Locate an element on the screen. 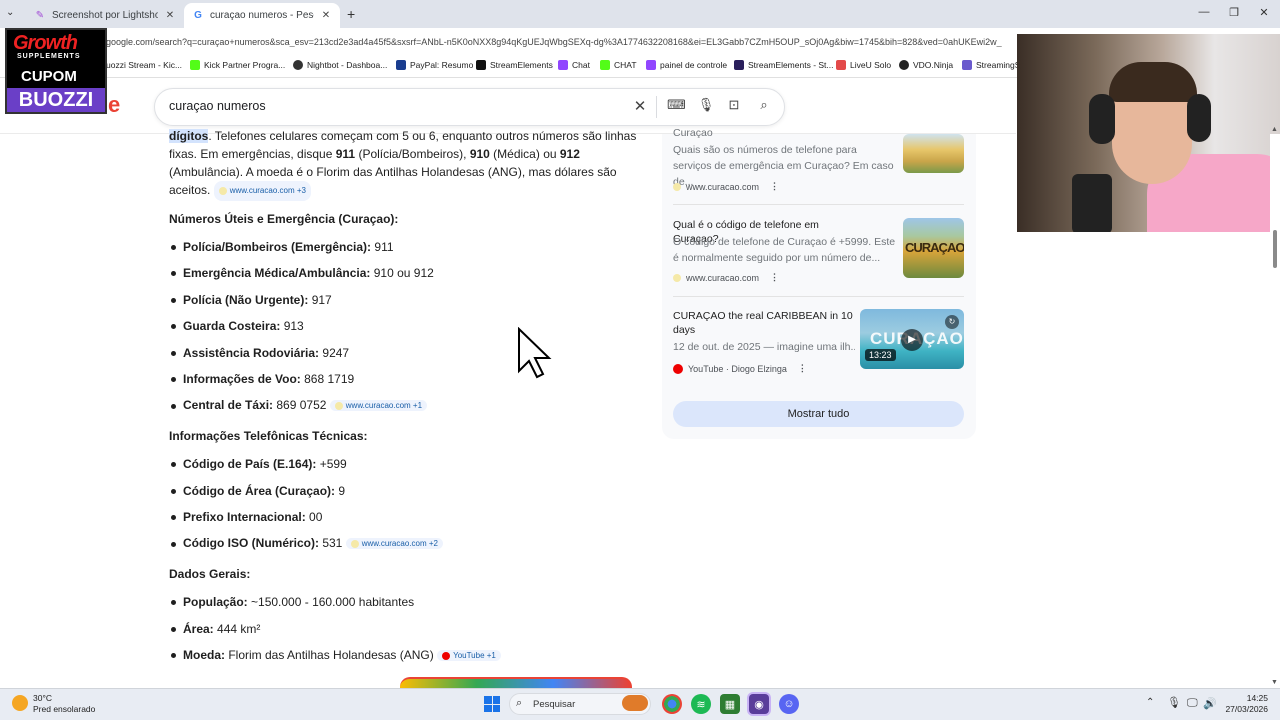 Image resolution: width=1280 pixels, height=720 pixels. list-item: Assistência Rodoviária: 9247 is located at coordinates (266, 353).